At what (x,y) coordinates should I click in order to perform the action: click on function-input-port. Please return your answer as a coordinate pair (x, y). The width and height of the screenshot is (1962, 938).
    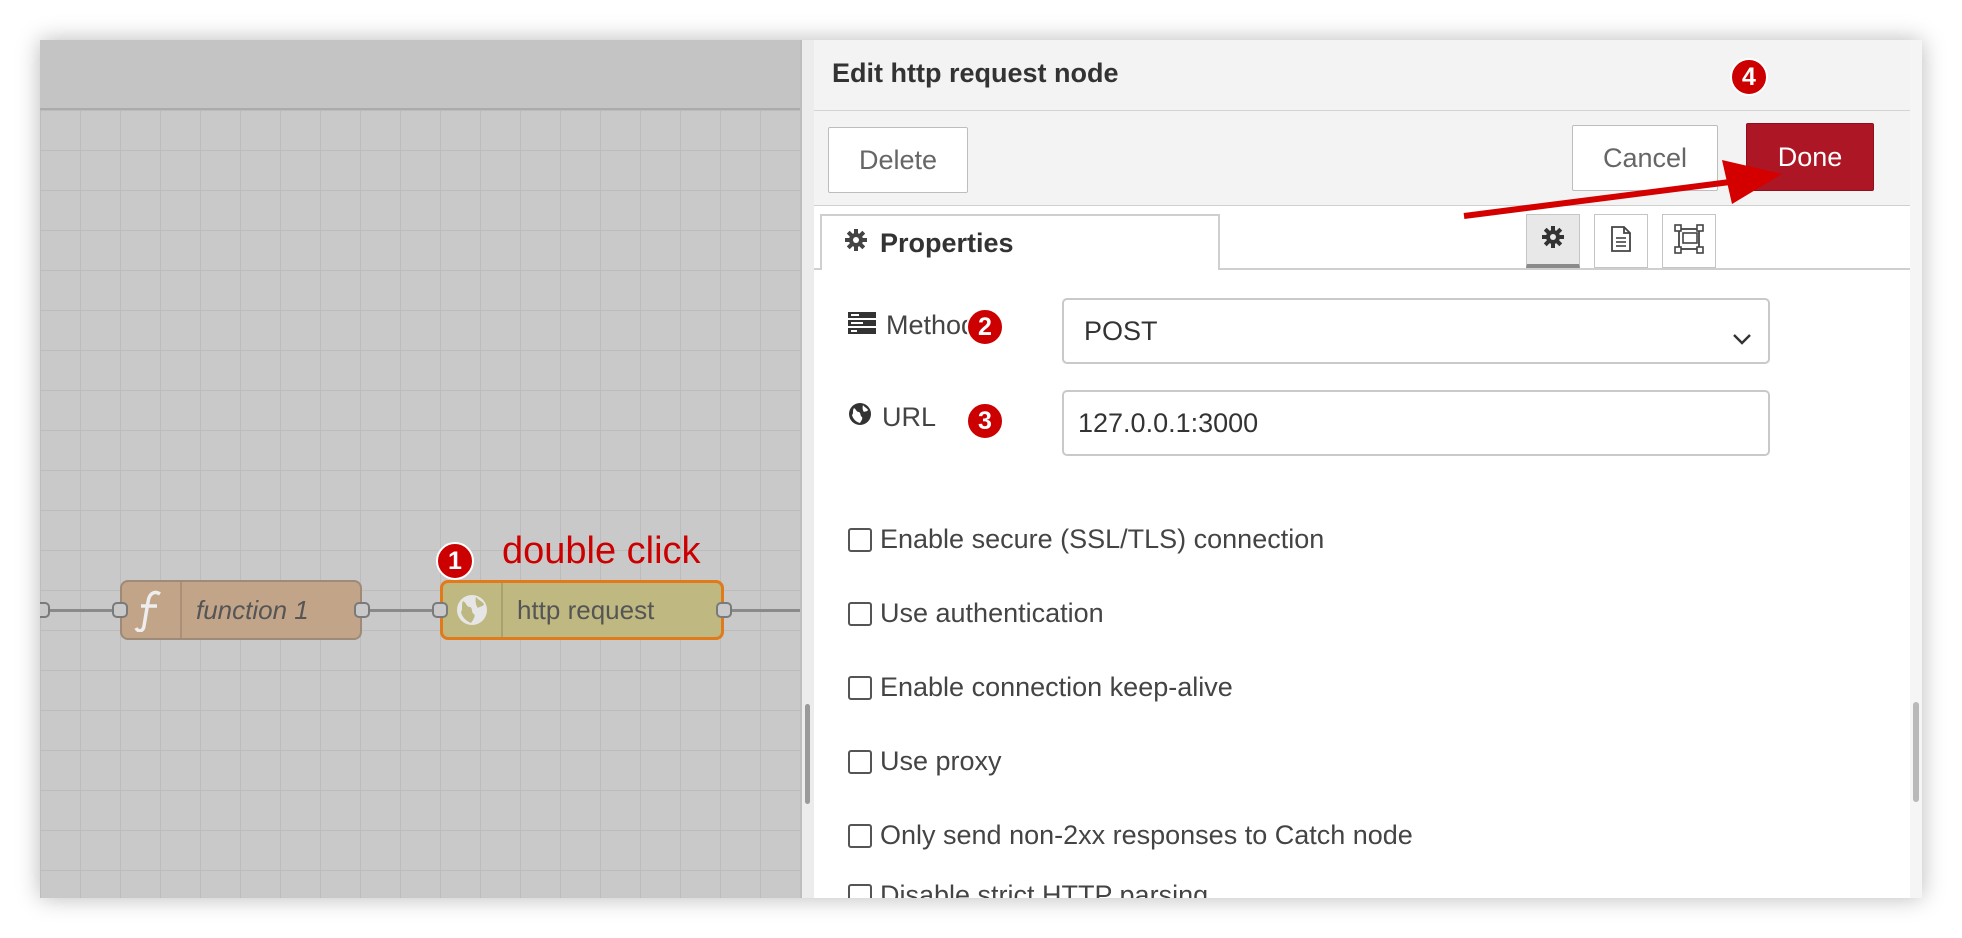
    Looking at the image, I should click on (120, 610).